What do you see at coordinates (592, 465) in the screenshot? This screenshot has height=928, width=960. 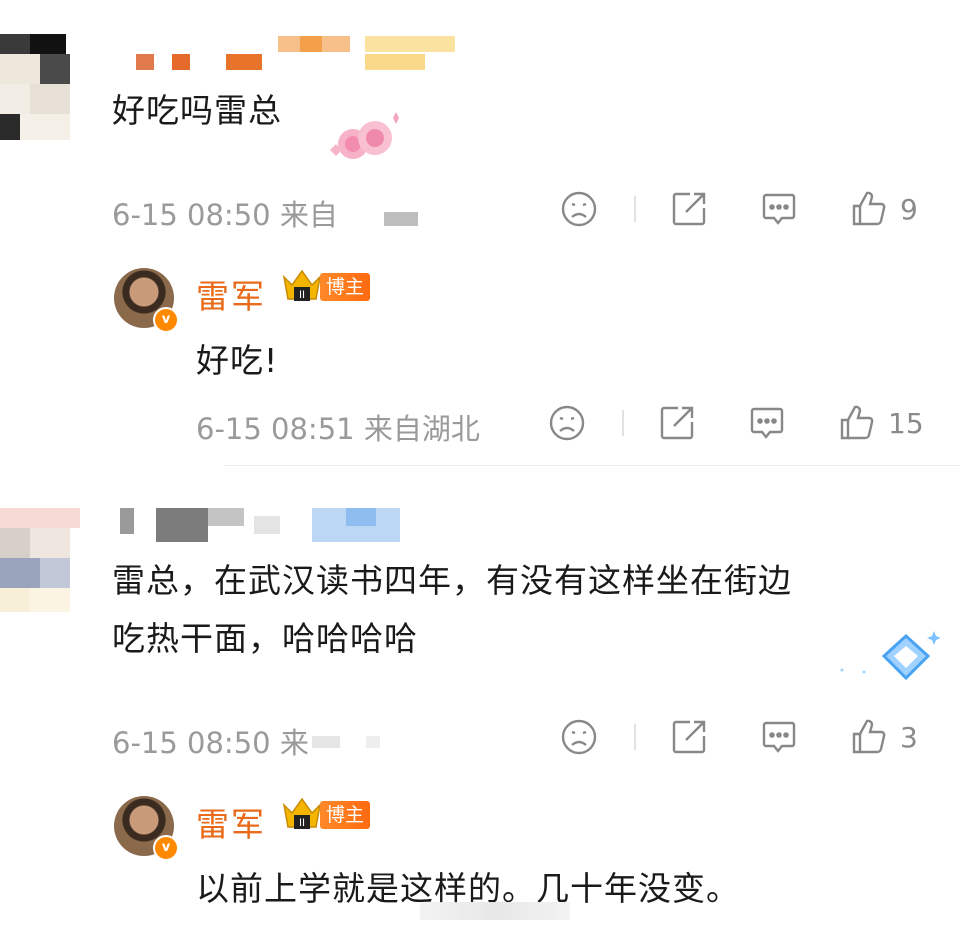 I see `comment-divider` at bounding box center [592, 465].